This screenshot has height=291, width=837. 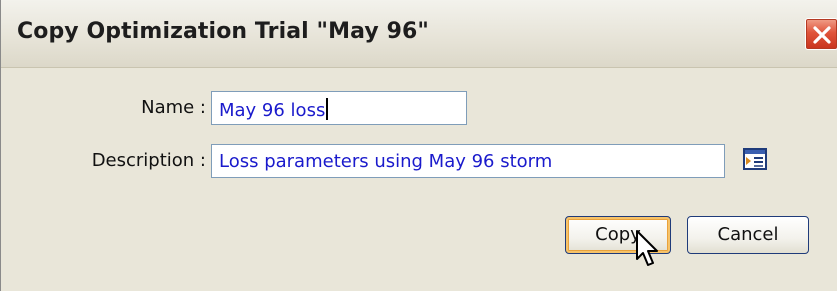 I want to click on name-label: Name :, so click(x=173, y=107).